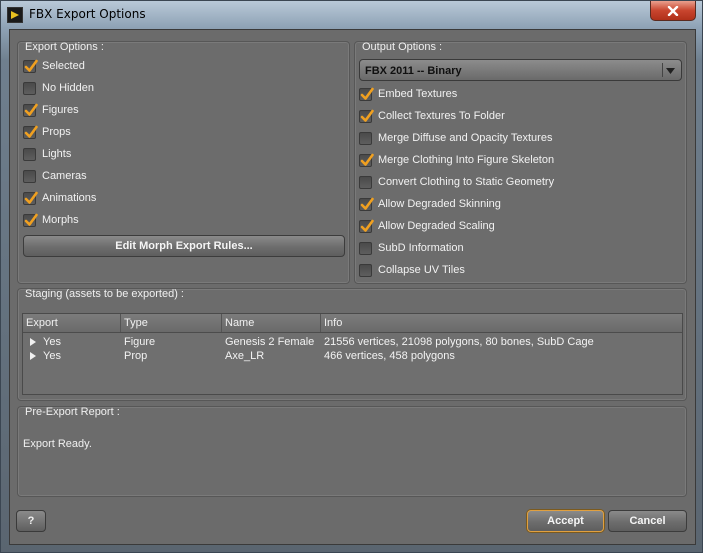  Describe the element at coordinates (465, 138) in the screenshot. I see `checkbox-label: Merge Diffuse and Opacity Textures` at that location.